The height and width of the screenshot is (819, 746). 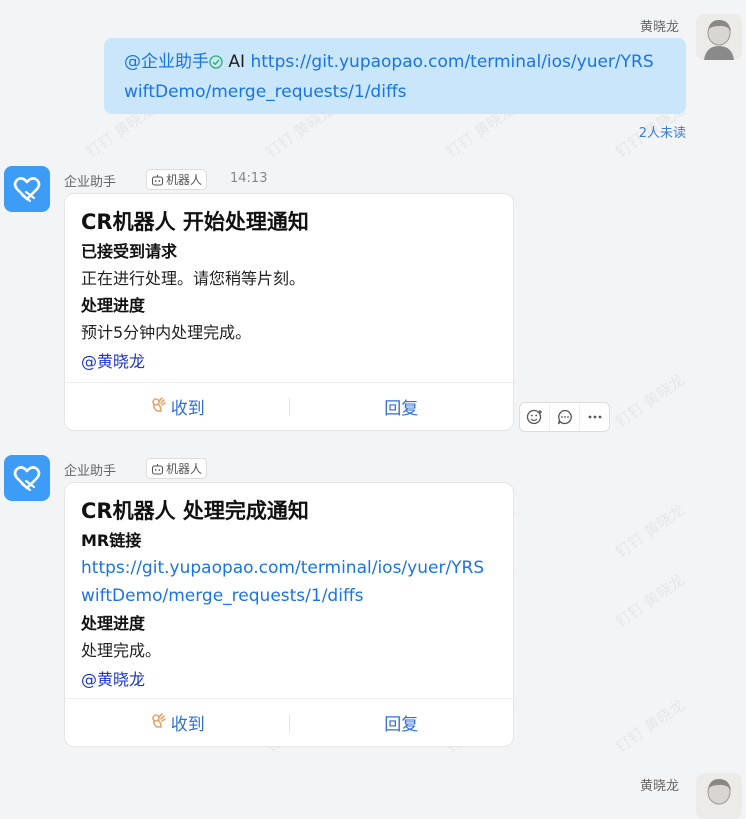 I want to click on read-status: 2人未读, so click(x=662, y=131).